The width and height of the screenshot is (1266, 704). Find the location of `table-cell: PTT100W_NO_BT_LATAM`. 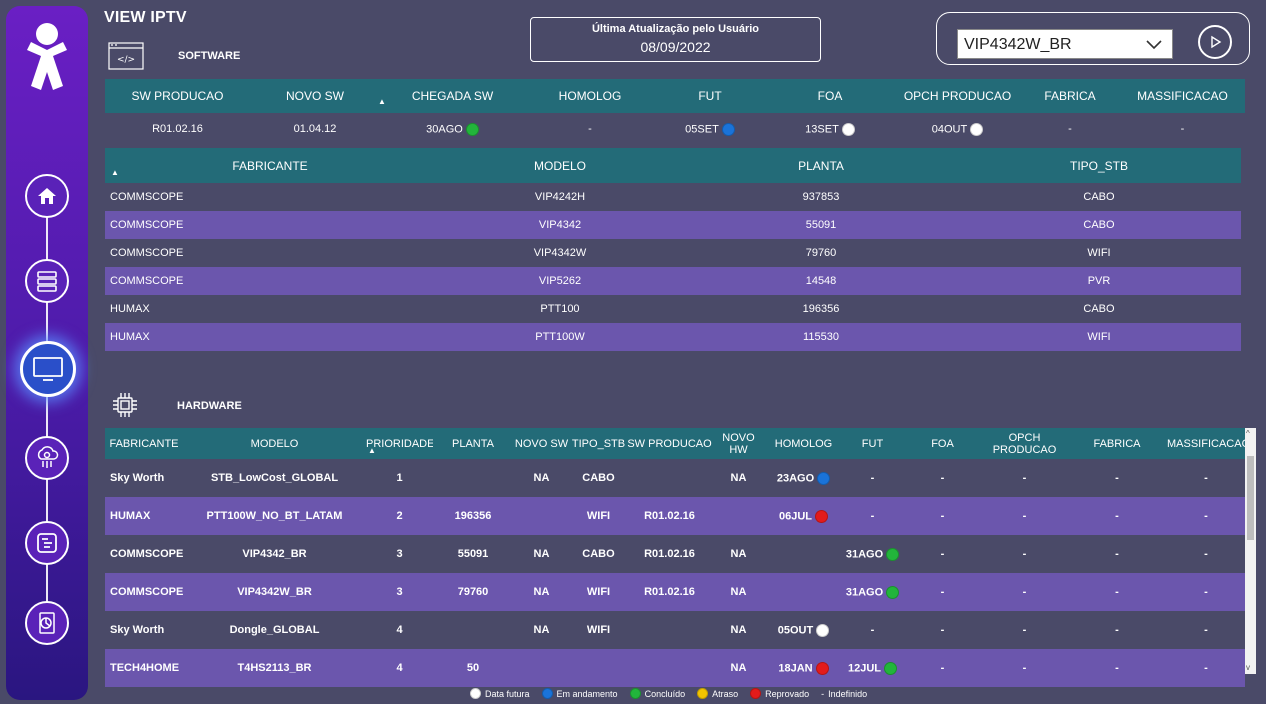

table-cell: PTT100W_NO_BT_LATAM is located at coordinates (274, 516).